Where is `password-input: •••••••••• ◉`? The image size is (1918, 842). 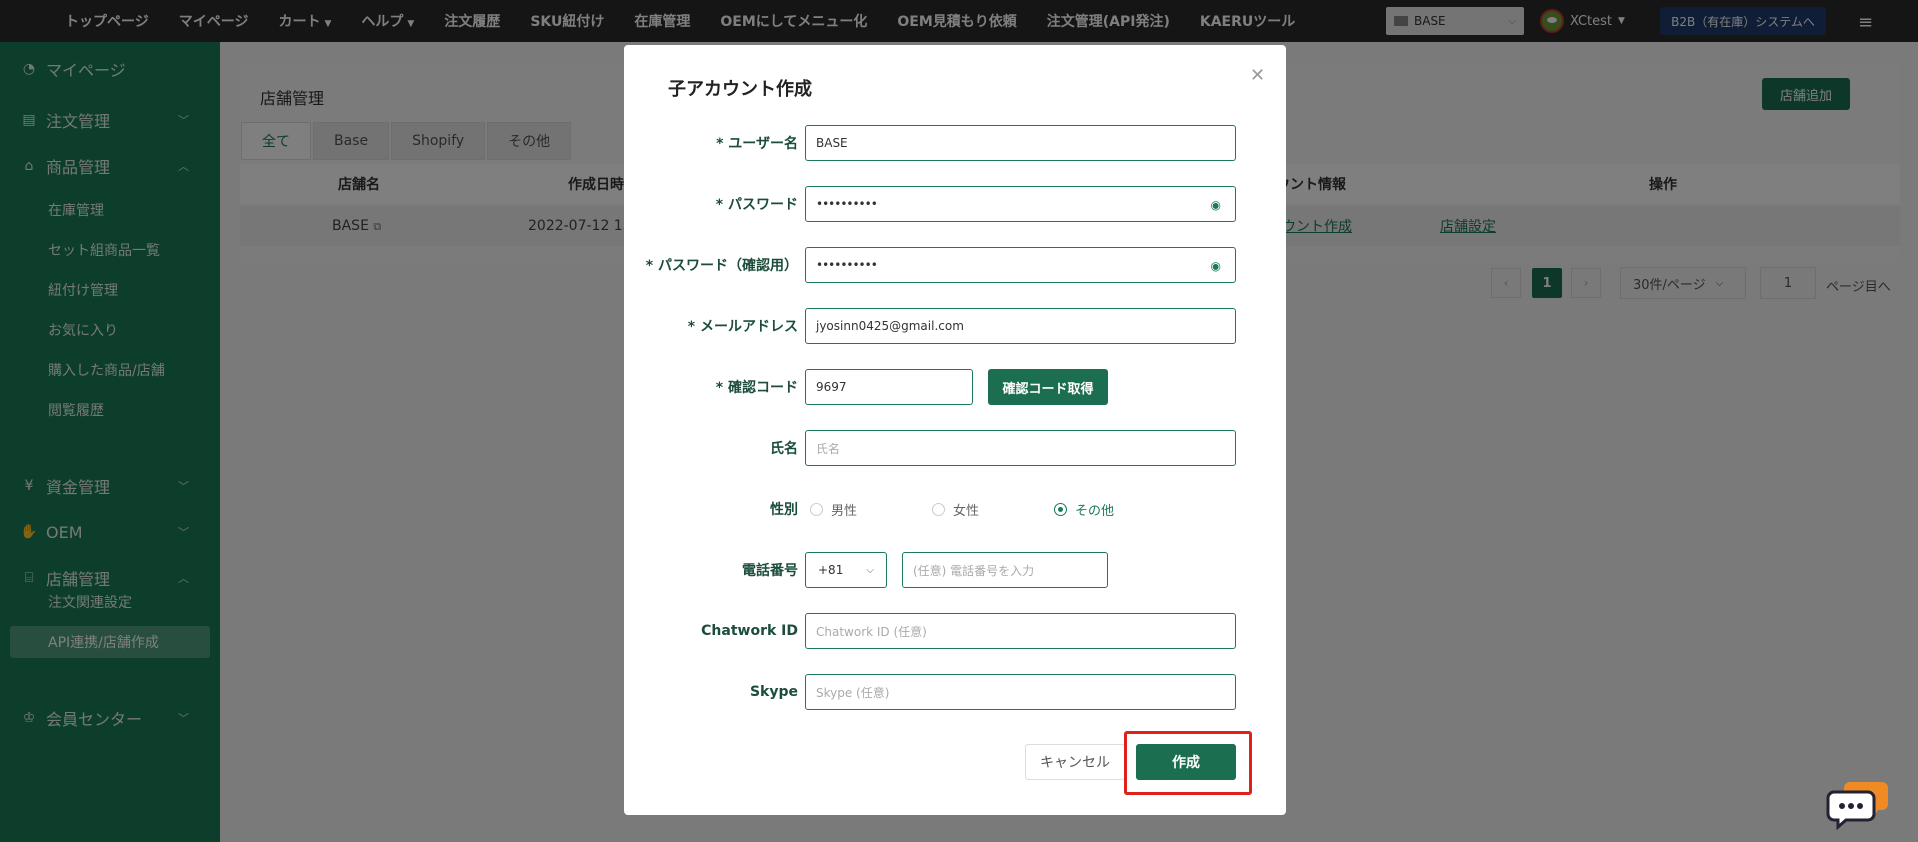 password-input: •••••••••• ◉ is located at coordinates (1020, 204).